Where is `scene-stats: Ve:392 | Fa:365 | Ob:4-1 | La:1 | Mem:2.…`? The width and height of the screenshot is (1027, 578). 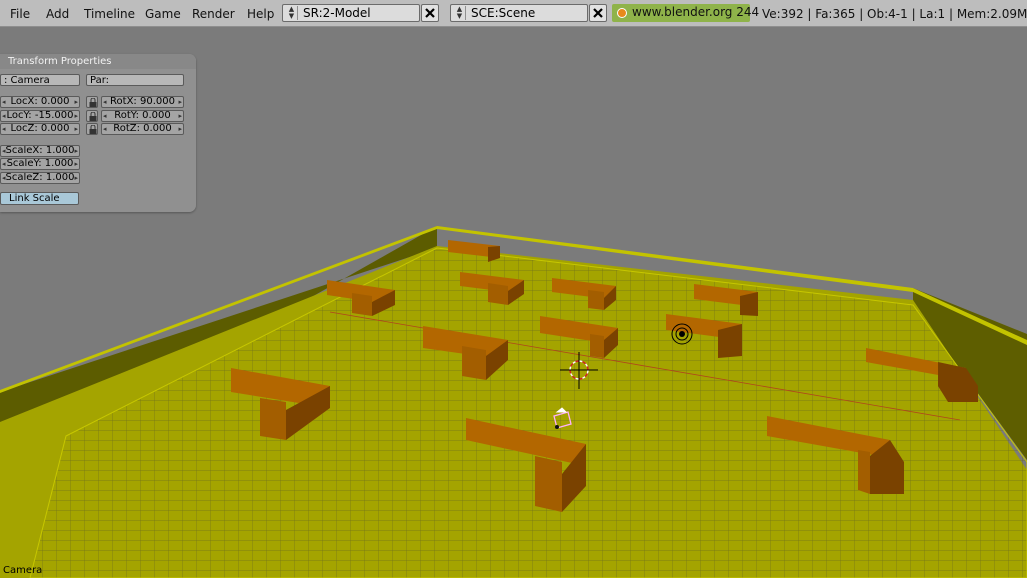
scene-stats: Ve:392 | Fa:365 | Ob:4-1 | La:1 | Mem:2.… is located at coordinates (894, 14).